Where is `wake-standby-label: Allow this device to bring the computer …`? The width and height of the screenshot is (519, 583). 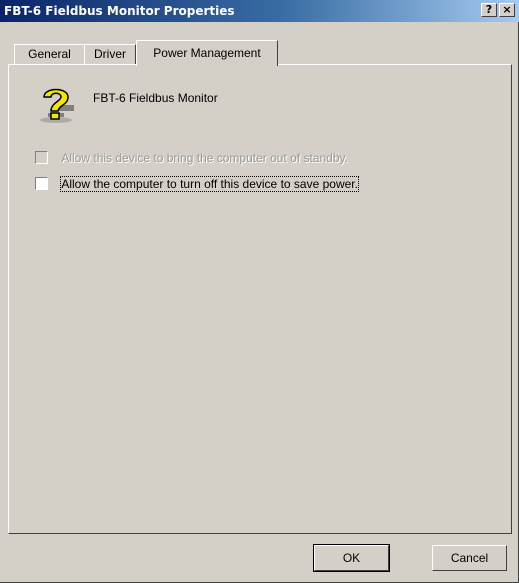
wake-standby-label: Allow this device to bring the computer … is located at coordinates (204, 157).